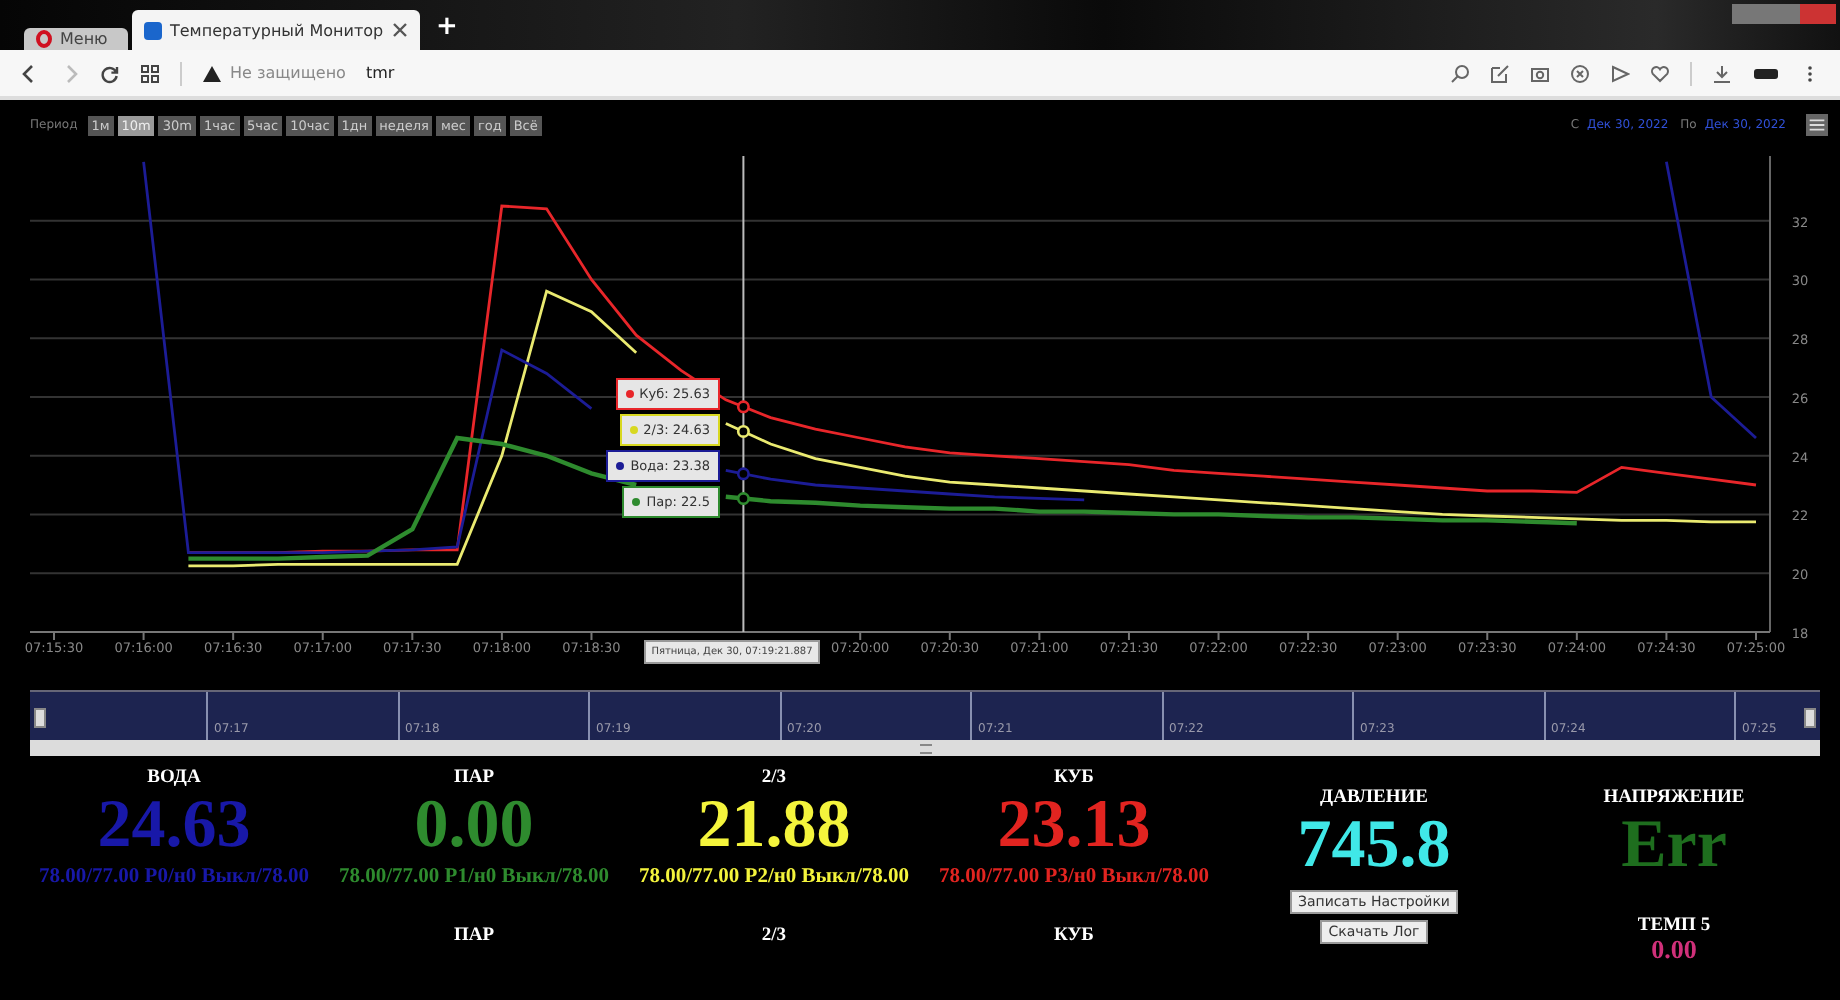 The image size is (1840, 1000). I want to click on sensor-settings: 78.00/77.00 P1/н0 Выкл/78.00, so click(474, 877).